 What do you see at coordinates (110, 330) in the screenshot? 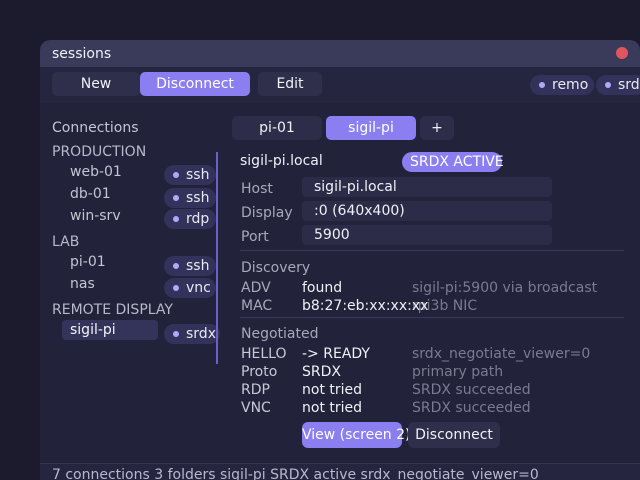
I see `sidebar-item-sigil-pi: sigil-pi` at bounding box center [110, 330].